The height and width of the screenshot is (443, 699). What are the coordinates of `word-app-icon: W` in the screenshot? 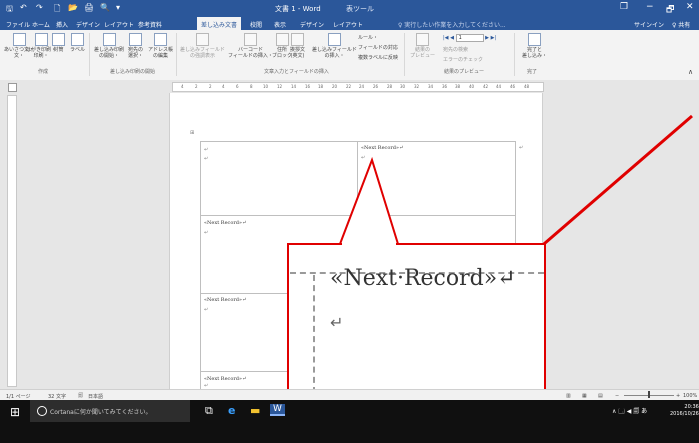 It's located at (277, 410).